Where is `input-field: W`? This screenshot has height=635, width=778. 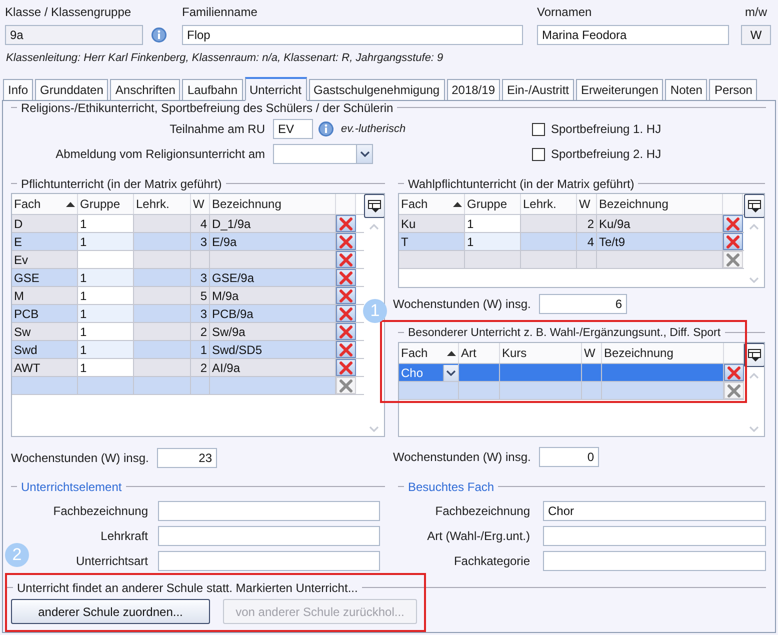
input-field: W is located at coordinates (756, 35).